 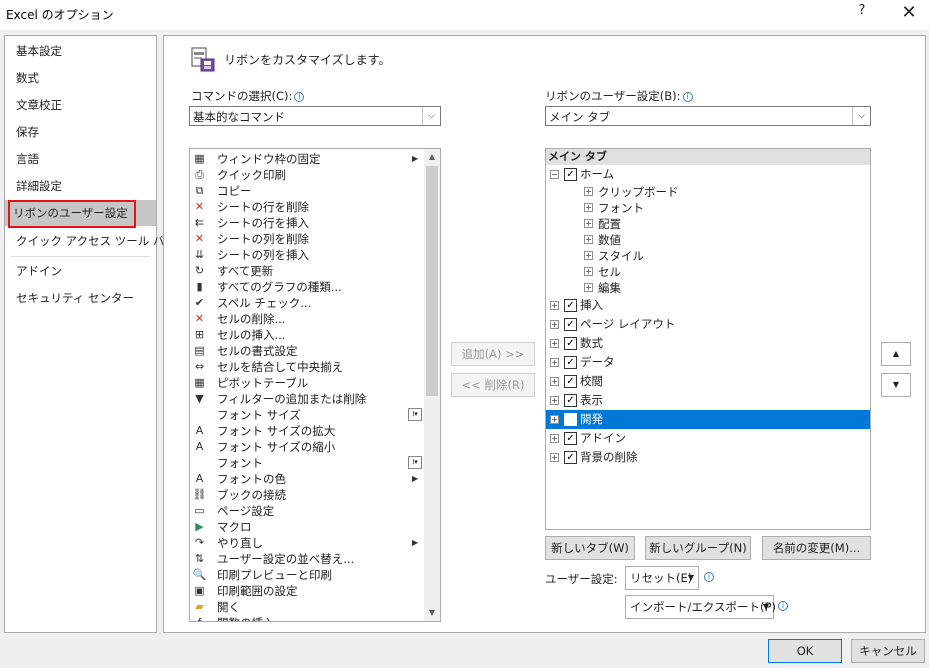 I want to click on sidebar-item-save: 保存, so click(x=80, y=132).